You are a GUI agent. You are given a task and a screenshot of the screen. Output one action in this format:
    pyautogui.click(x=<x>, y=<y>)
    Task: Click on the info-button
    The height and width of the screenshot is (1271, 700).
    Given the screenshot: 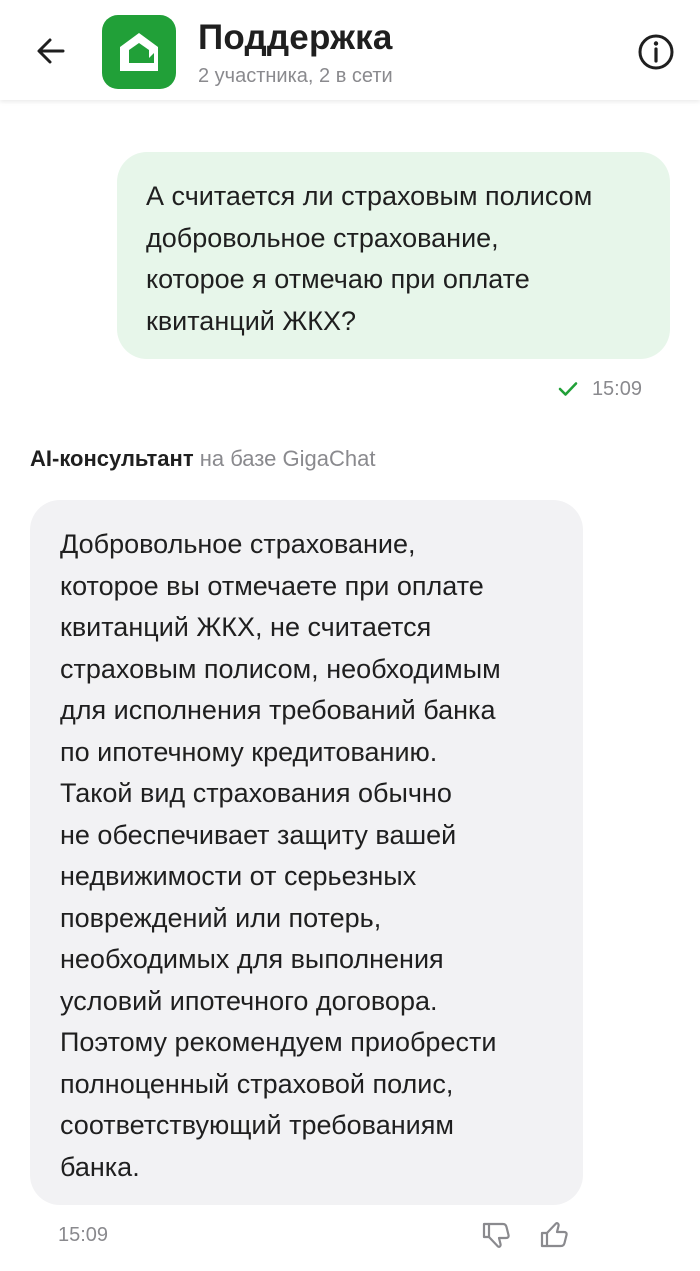 What is the action you would take?
    pyautogui.click(x=656, y=52)
    